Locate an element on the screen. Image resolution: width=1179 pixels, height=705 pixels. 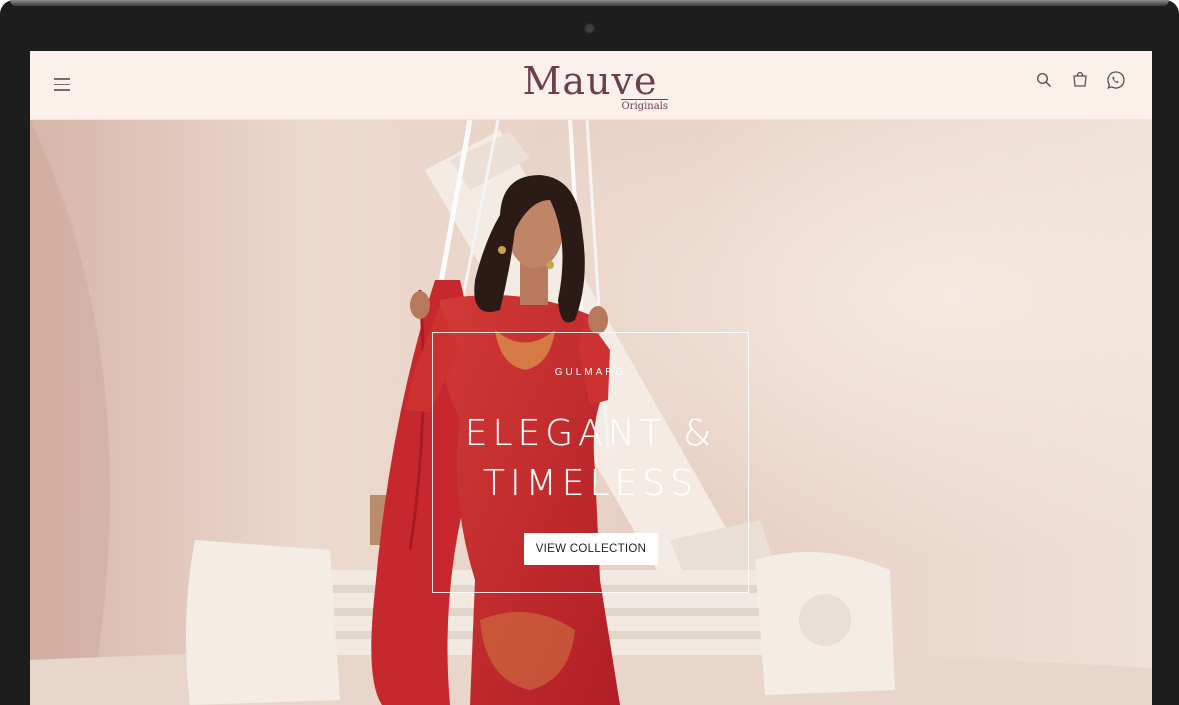
logo-subtitle: Originals is located at coordinates (644, 105).